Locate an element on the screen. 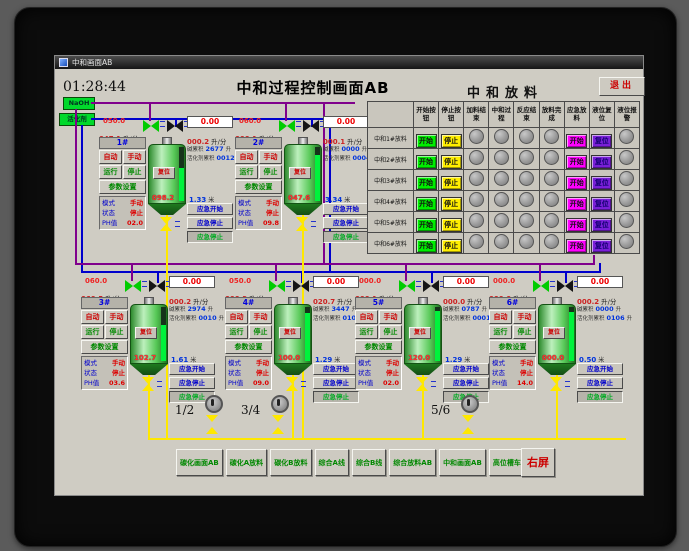 This screenshot has width=689, height=551. nav-button: 碳化A放料 is located at coordinates (246, 462).